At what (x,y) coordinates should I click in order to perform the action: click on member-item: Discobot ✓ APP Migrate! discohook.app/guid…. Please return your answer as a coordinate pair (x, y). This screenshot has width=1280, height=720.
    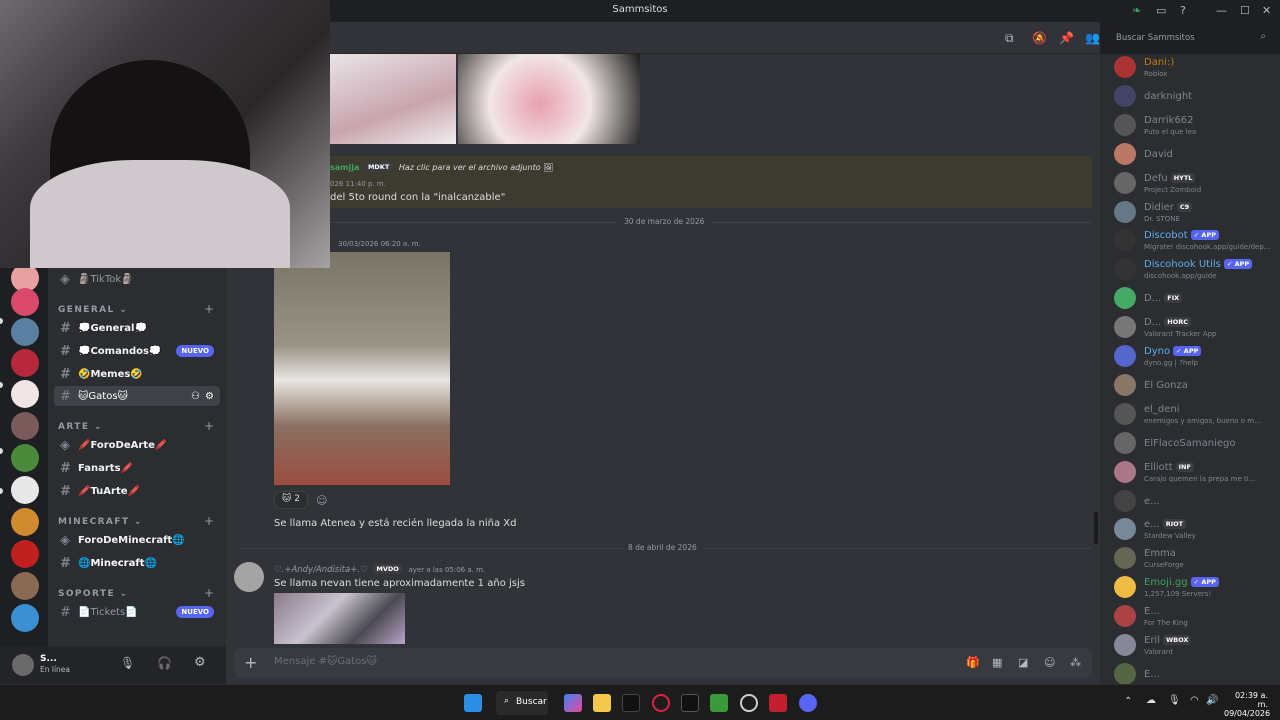
    Looking at the image, I should click on (1197, 241).